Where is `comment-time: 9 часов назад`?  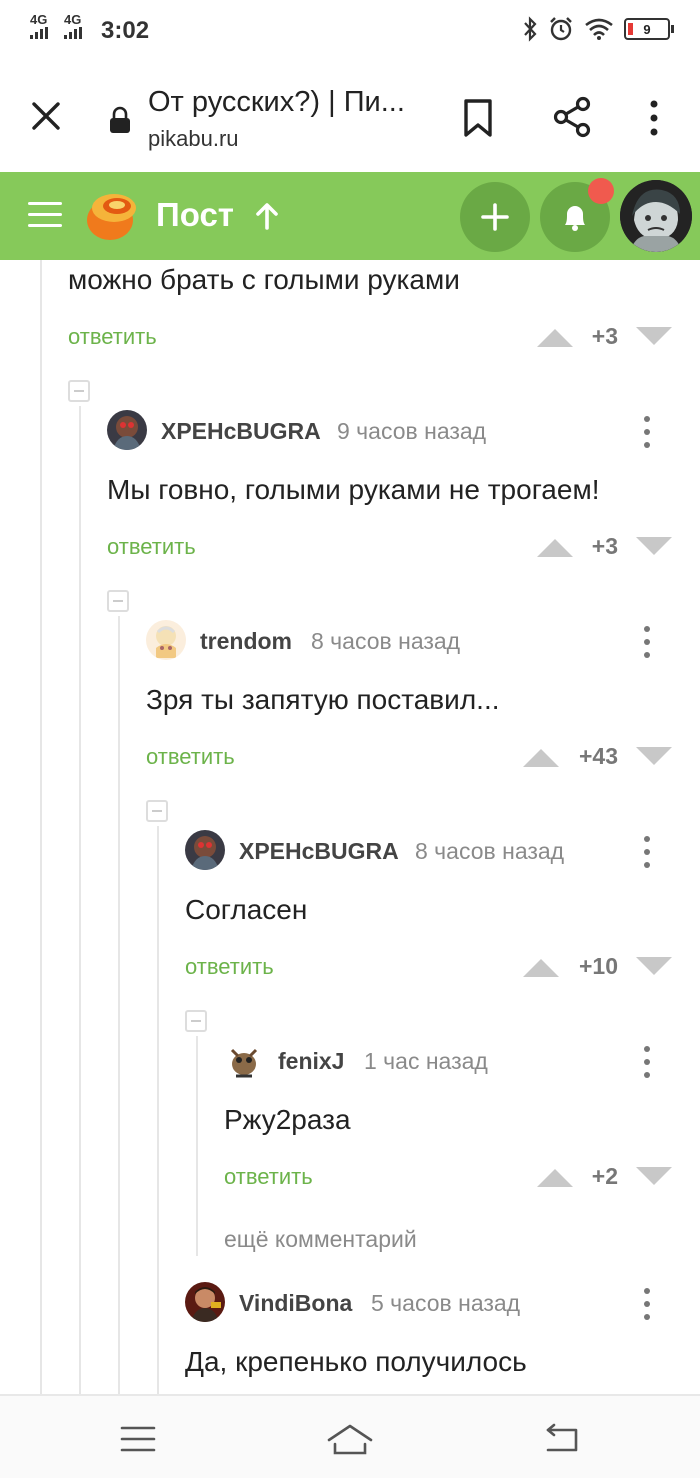
comment-time: 9 часов назад is located at coordinates (412, 431).